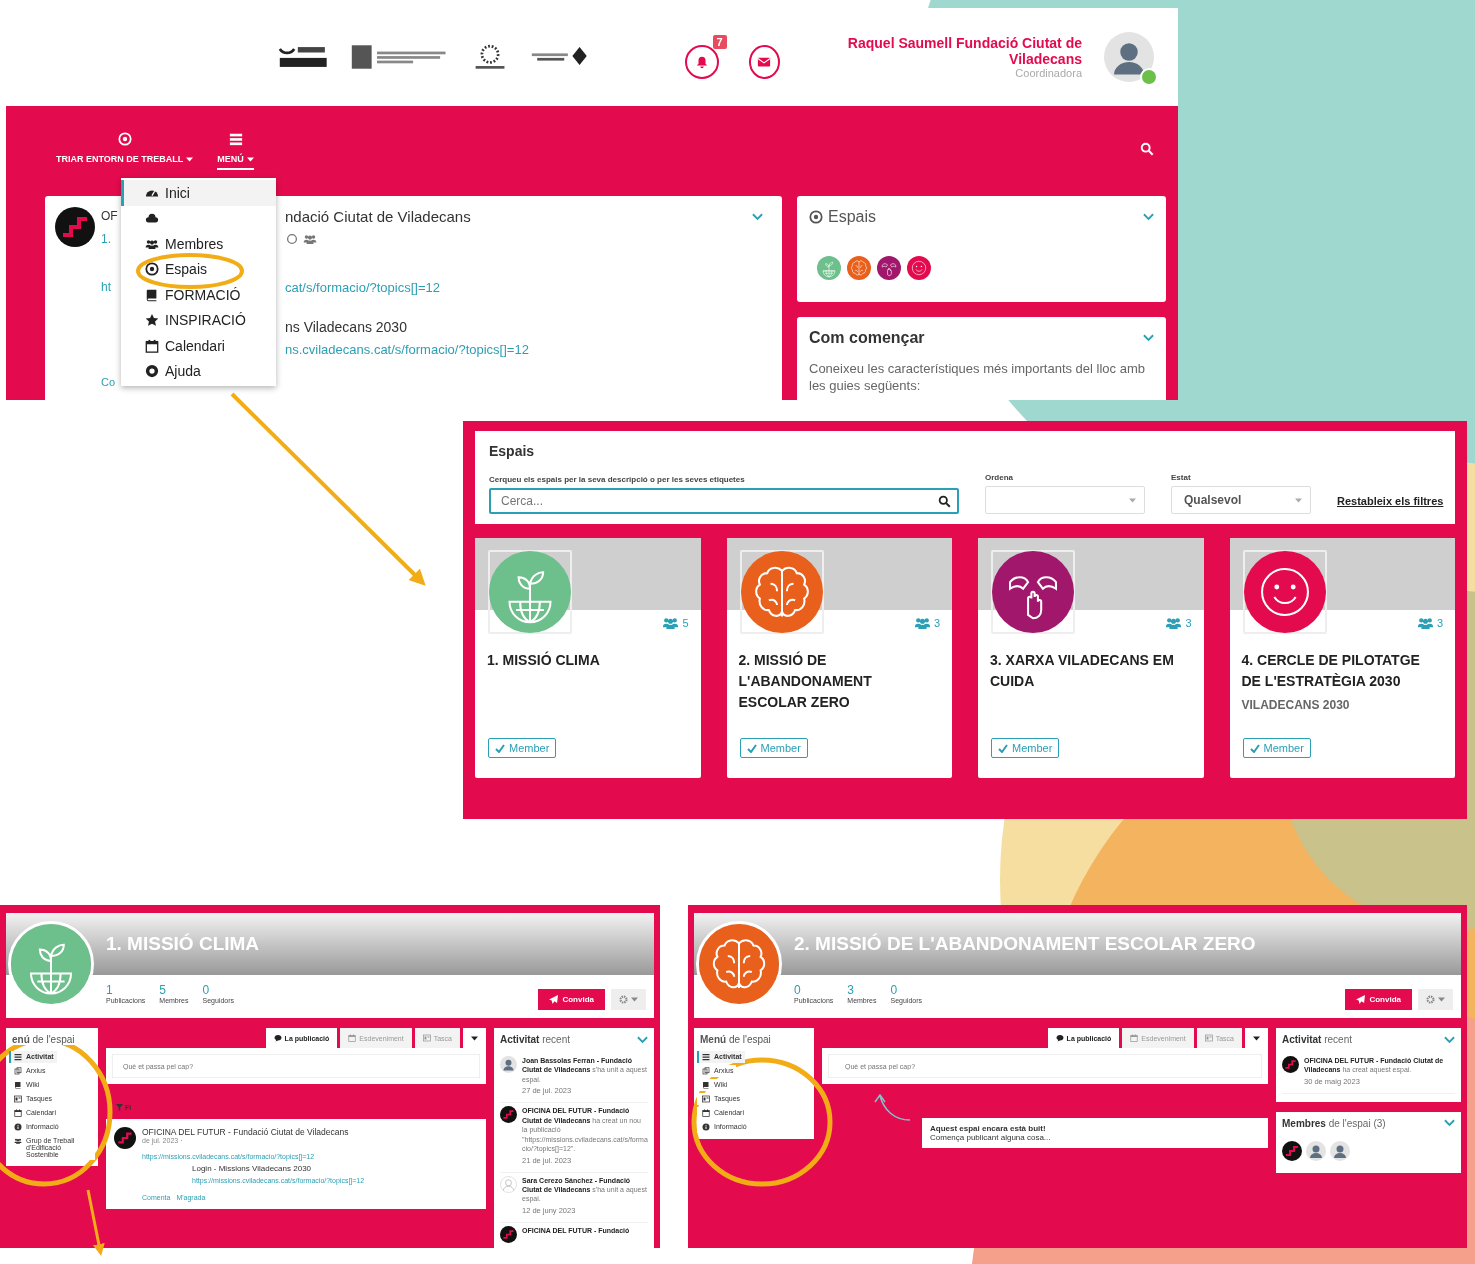 The height and width of the screenshot is (1264, 1475). I want to click on menu-icon, so click(235, 139).